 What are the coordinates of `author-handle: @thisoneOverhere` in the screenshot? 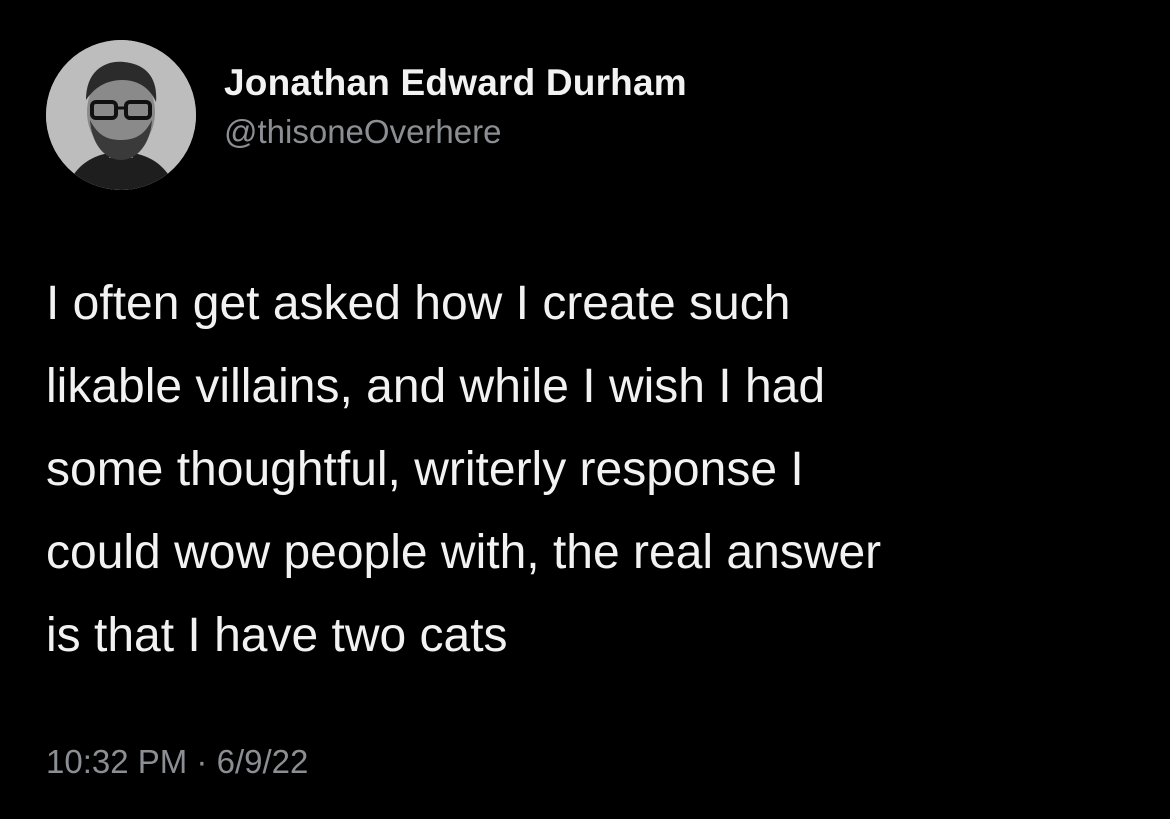 It's located at (455, 132).